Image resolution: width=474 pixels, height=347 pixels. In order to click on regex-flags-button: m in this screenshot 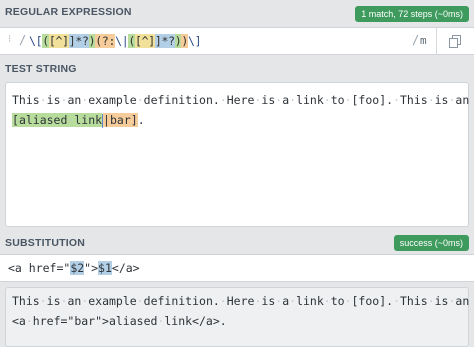, I will do `click(423, 40)`.